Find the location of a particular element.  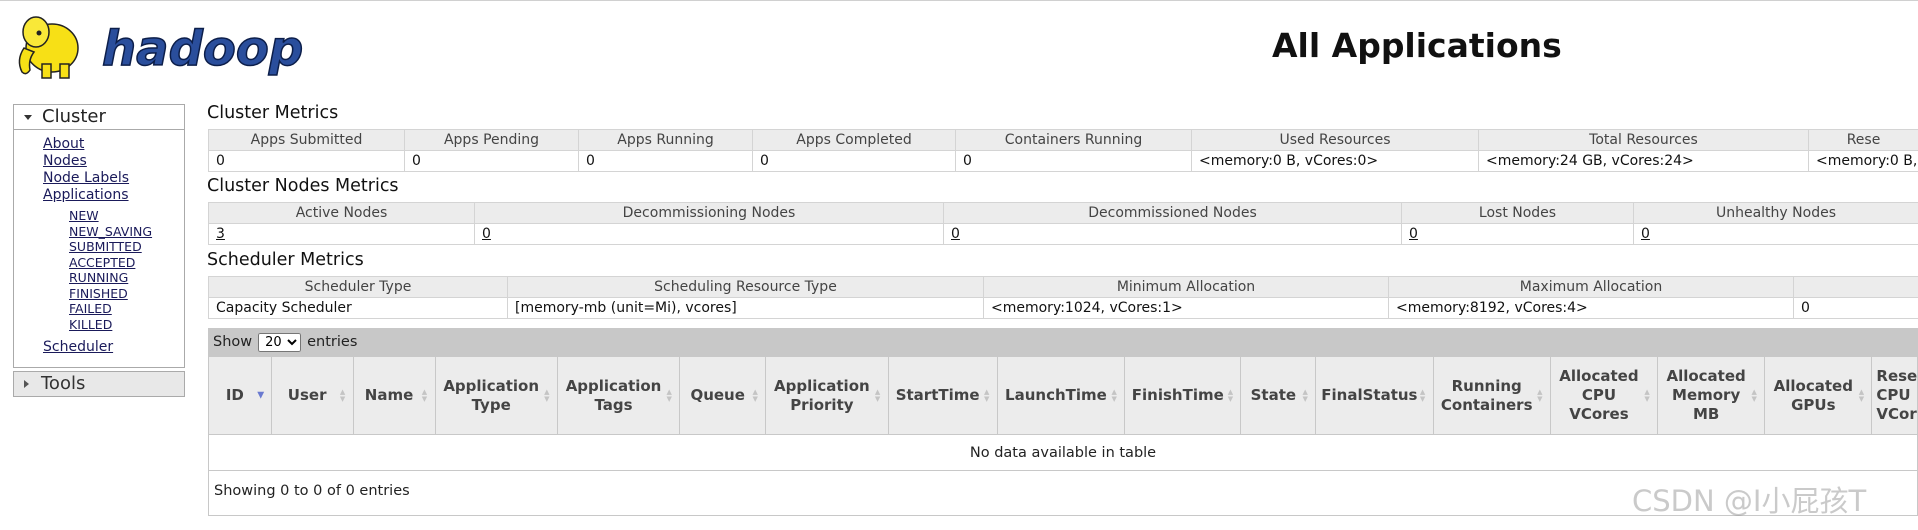

sort-desc-icon: ▼ is located at coordinates (261, 395).